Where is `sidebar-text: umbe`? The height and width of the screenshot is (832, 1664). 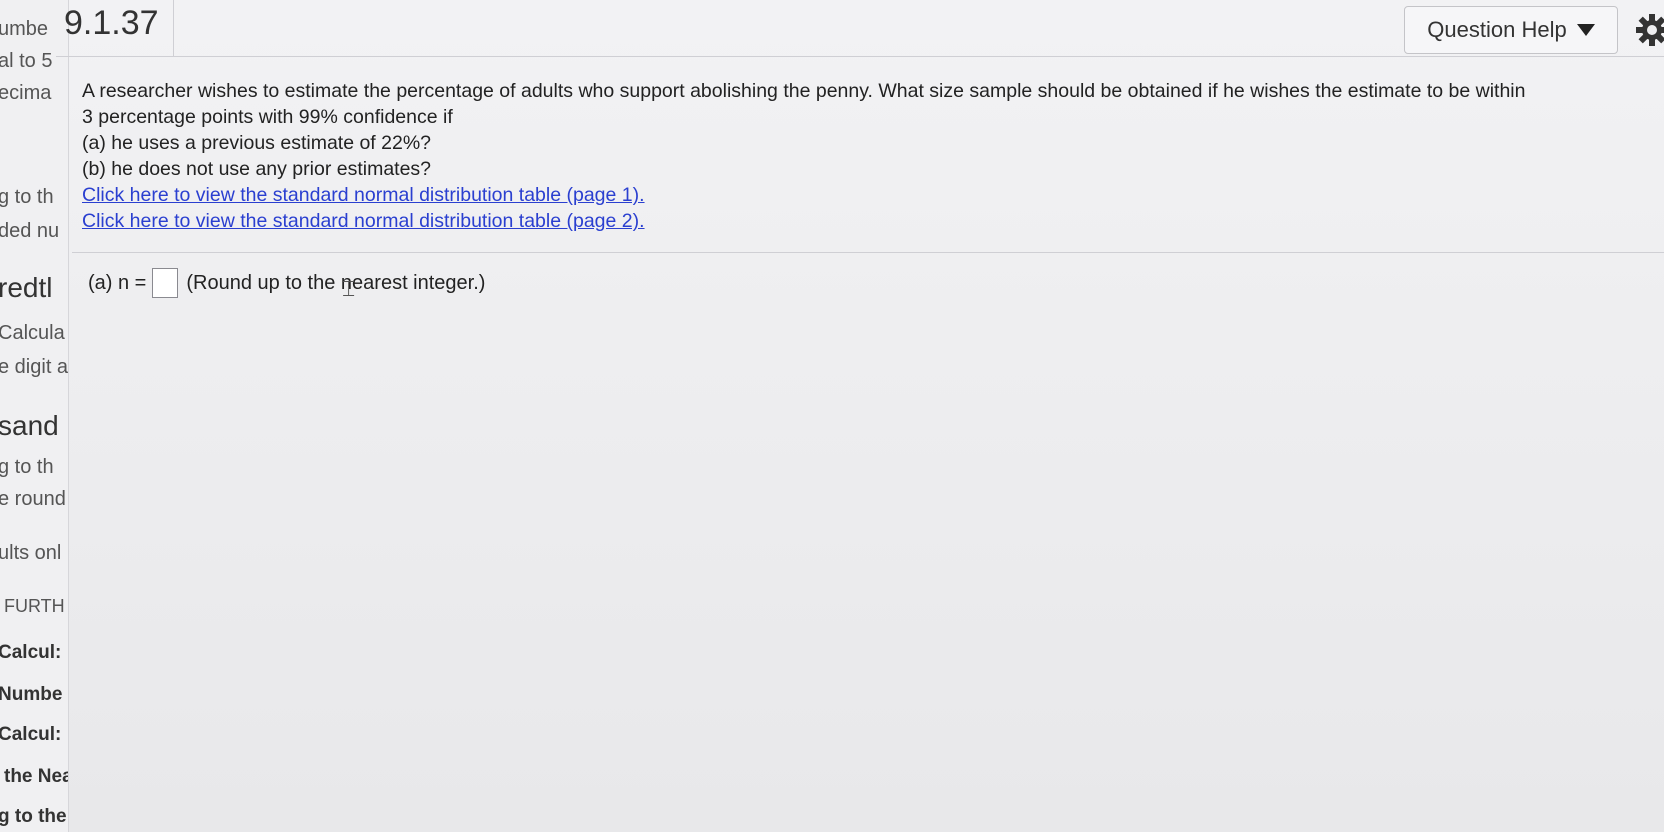 sidebar-text: umbe is located at coordinates (24, 29).